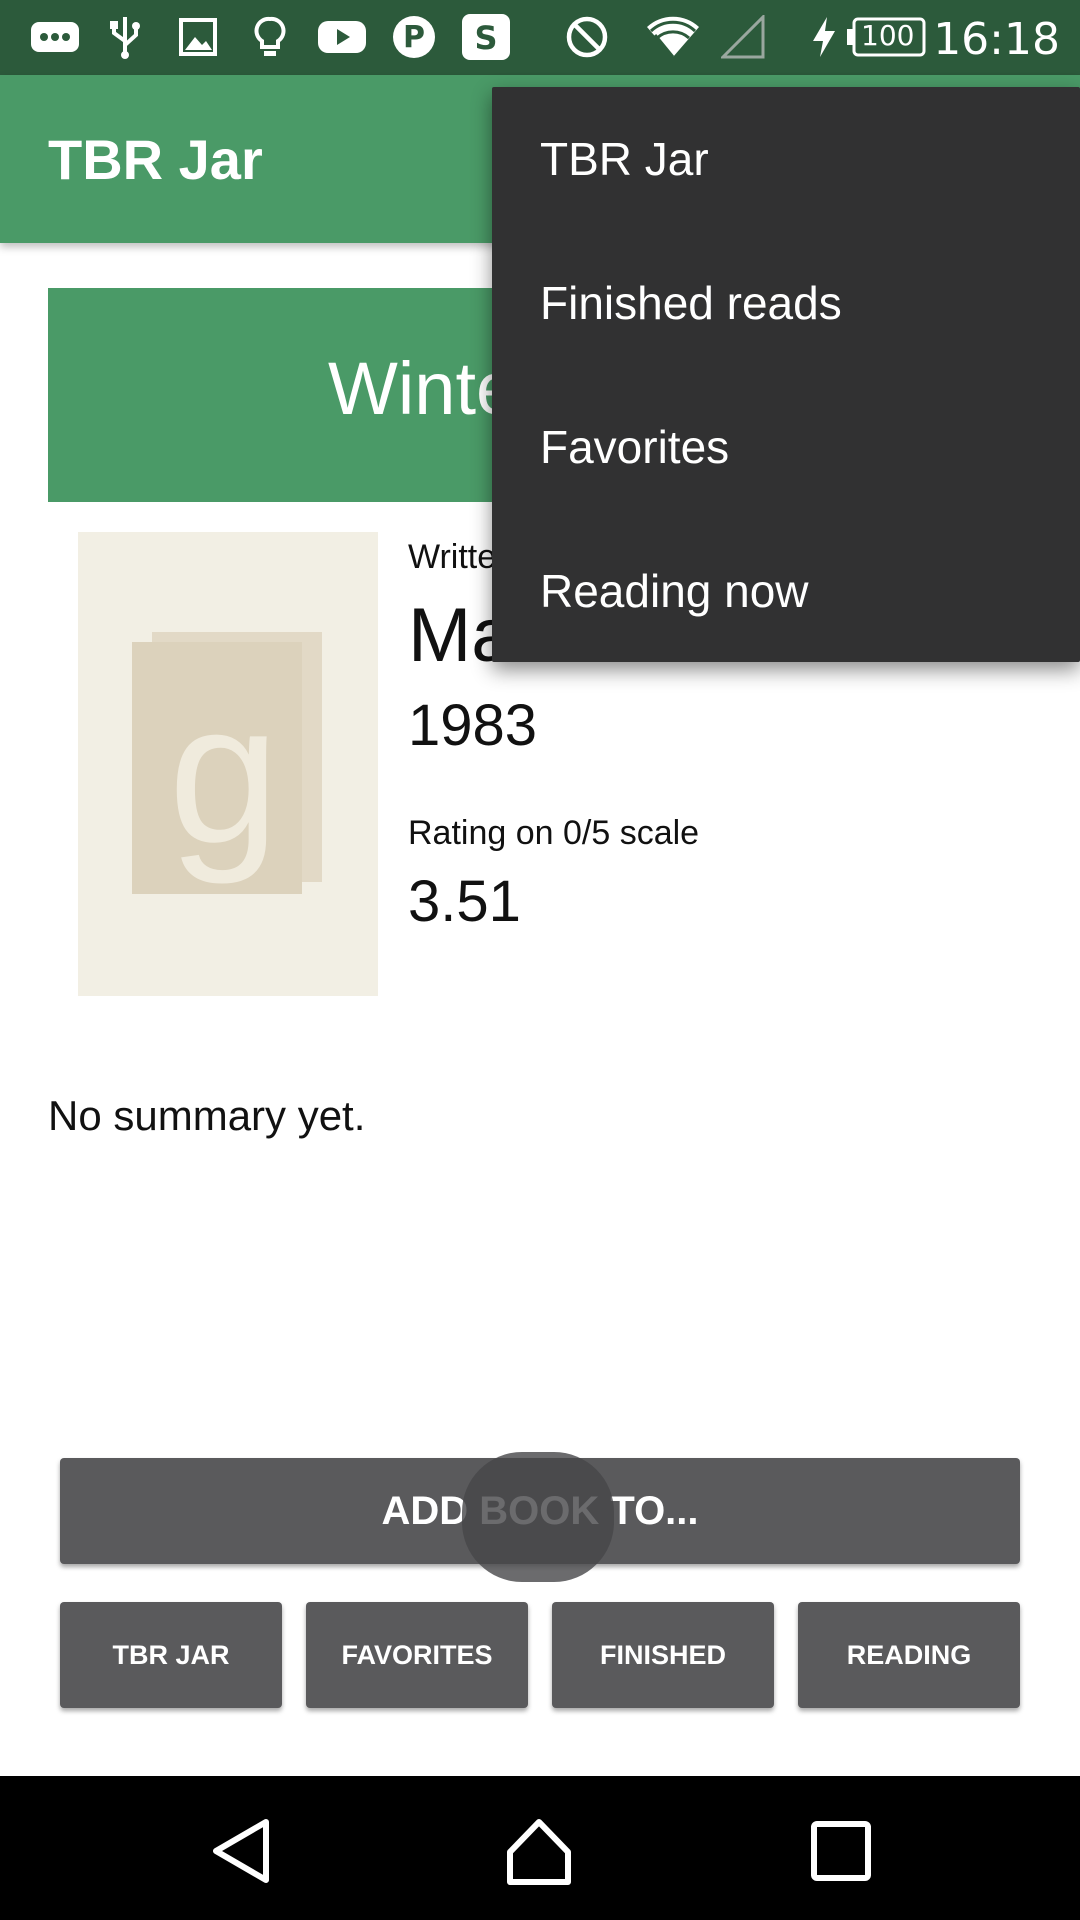  I want to click on reading-button: READING, so click(909, 1655).